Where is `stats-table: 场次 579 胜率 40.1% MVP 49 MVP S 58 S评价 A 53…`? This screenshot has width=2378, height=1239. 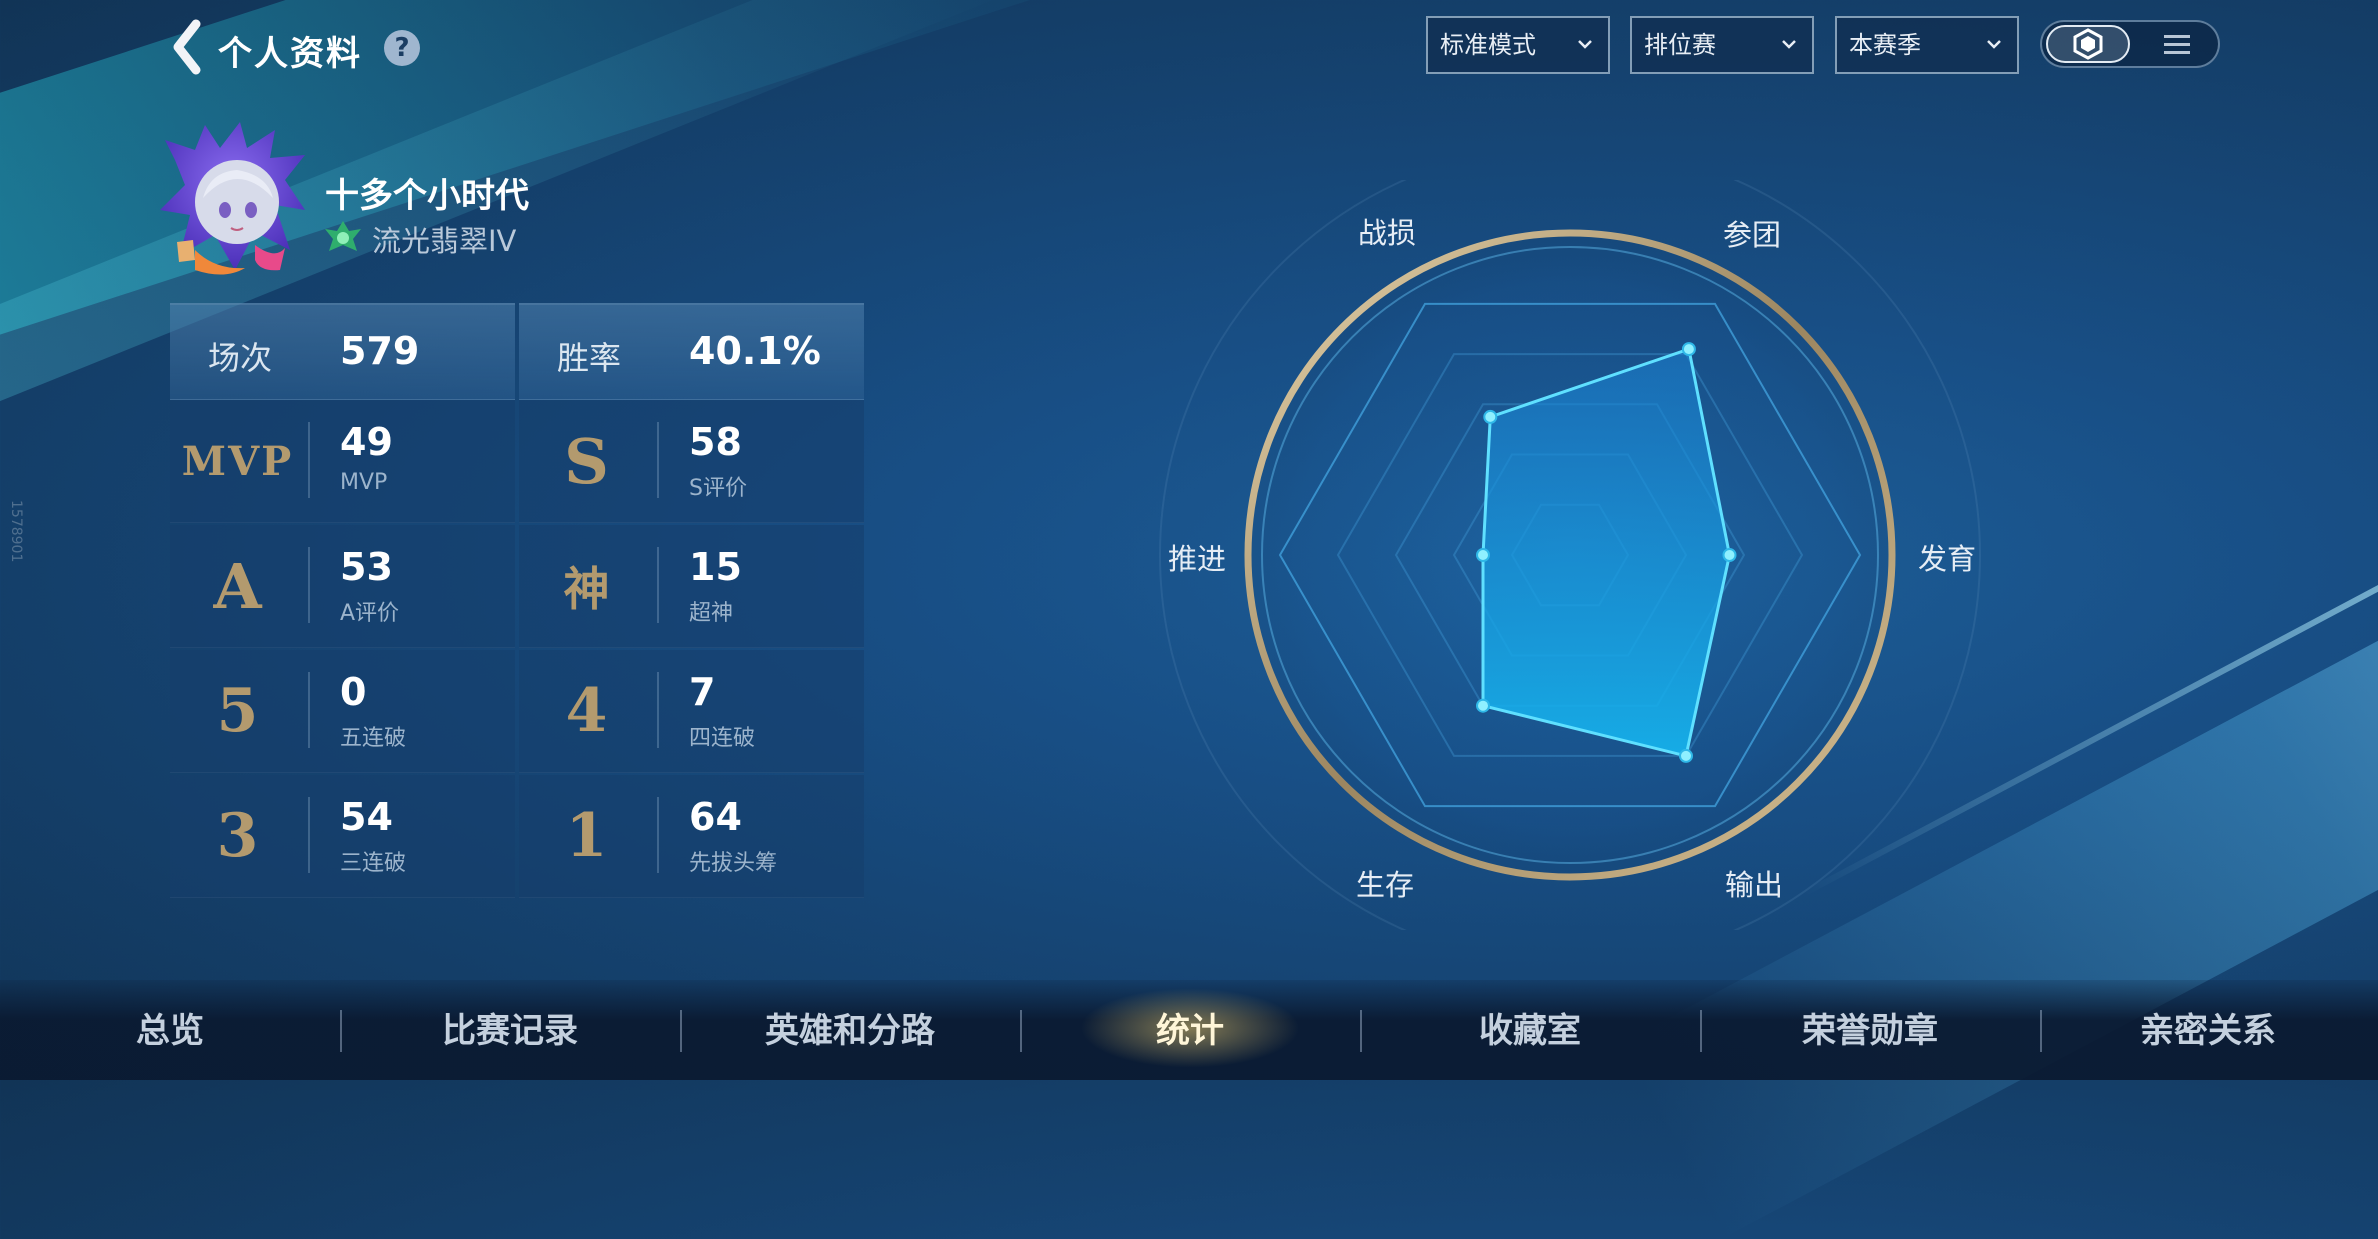 stats-table: 场次 579 胜率 40.1% MVP 49 MVP S 58 S评价 A 53… is located at coordinates (517, 600).